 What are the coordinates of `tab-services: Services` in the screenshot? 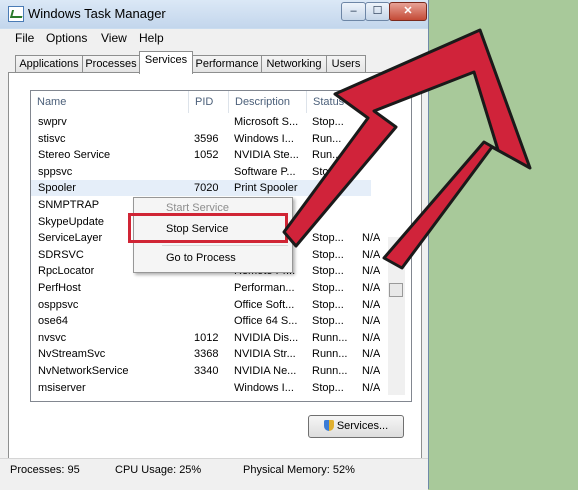 It's located at (166, 62).